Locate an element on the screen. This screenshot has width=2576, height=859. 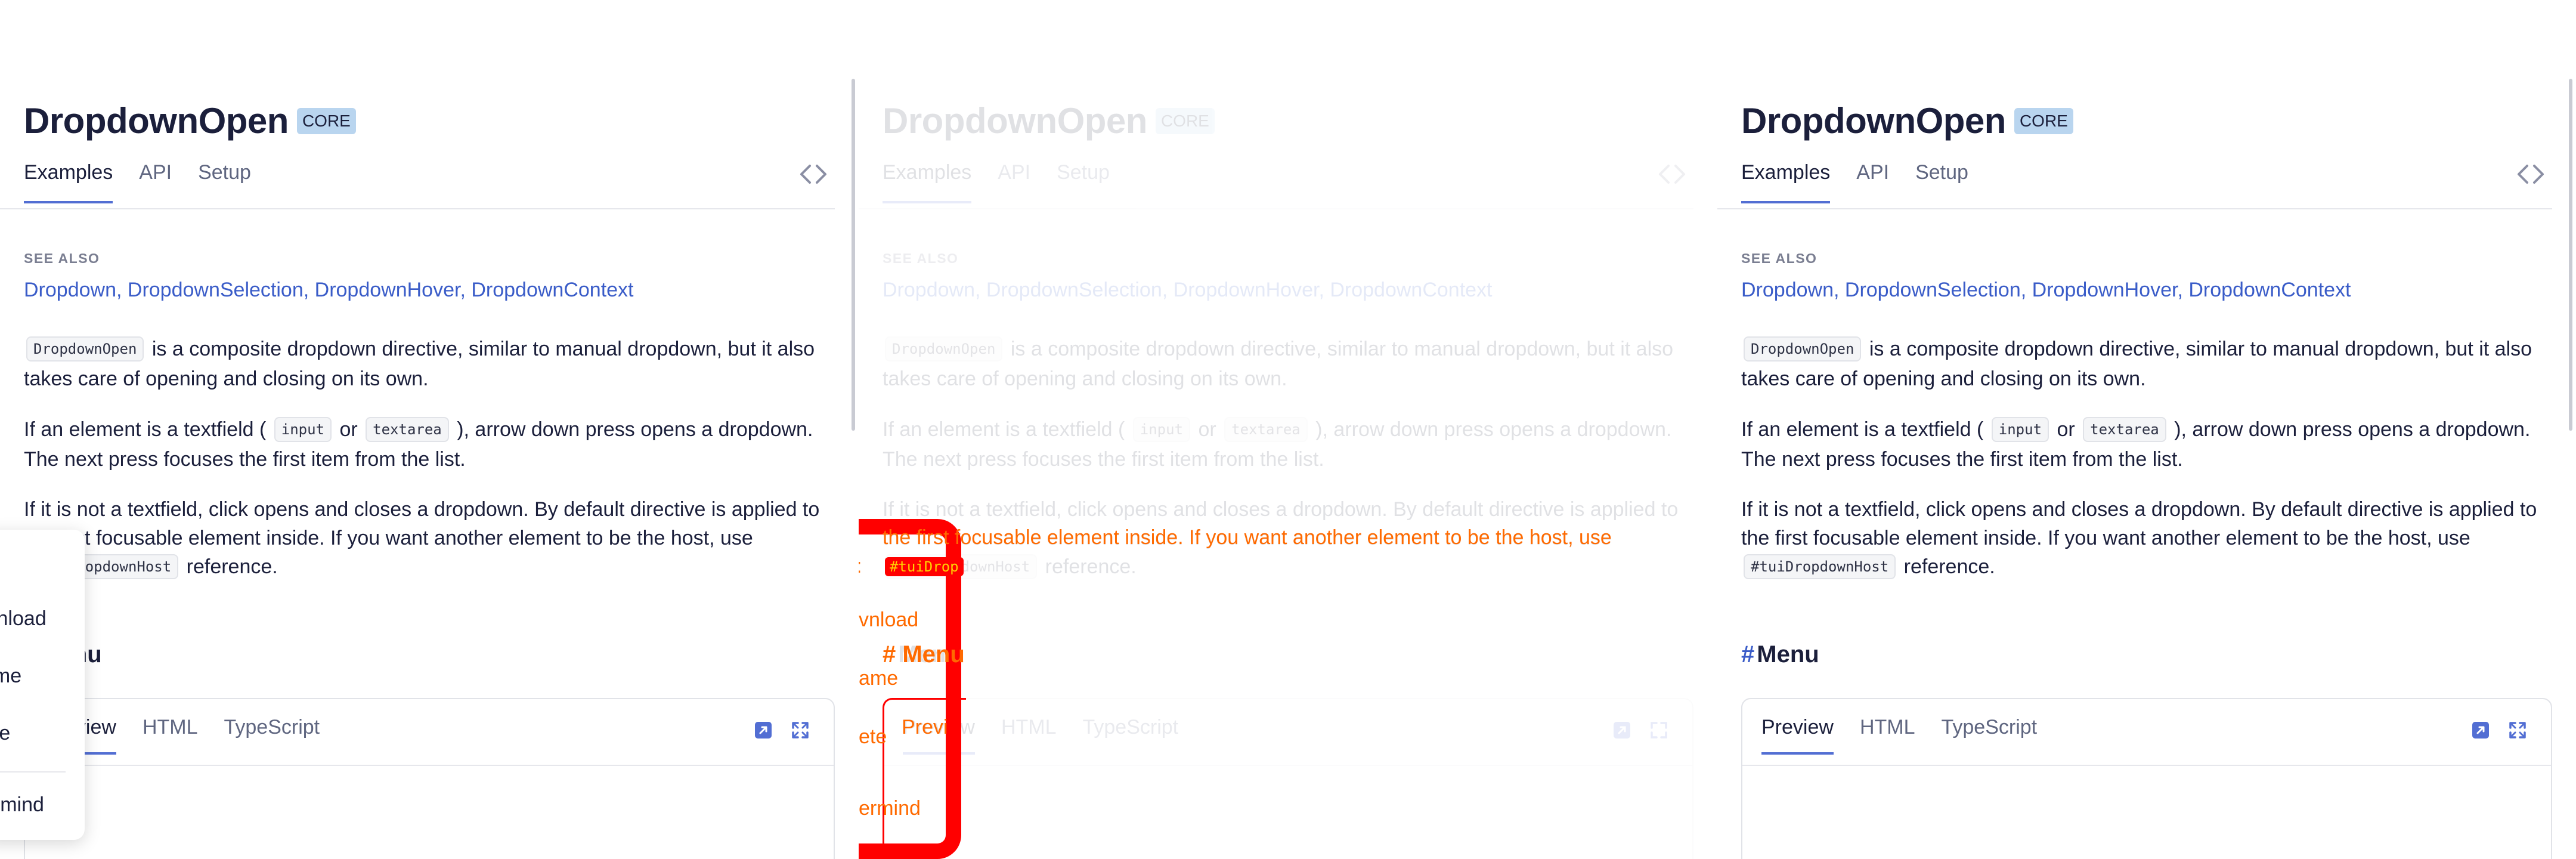
see-also-label: SEE ALSO is located at coordinates (921, 258).